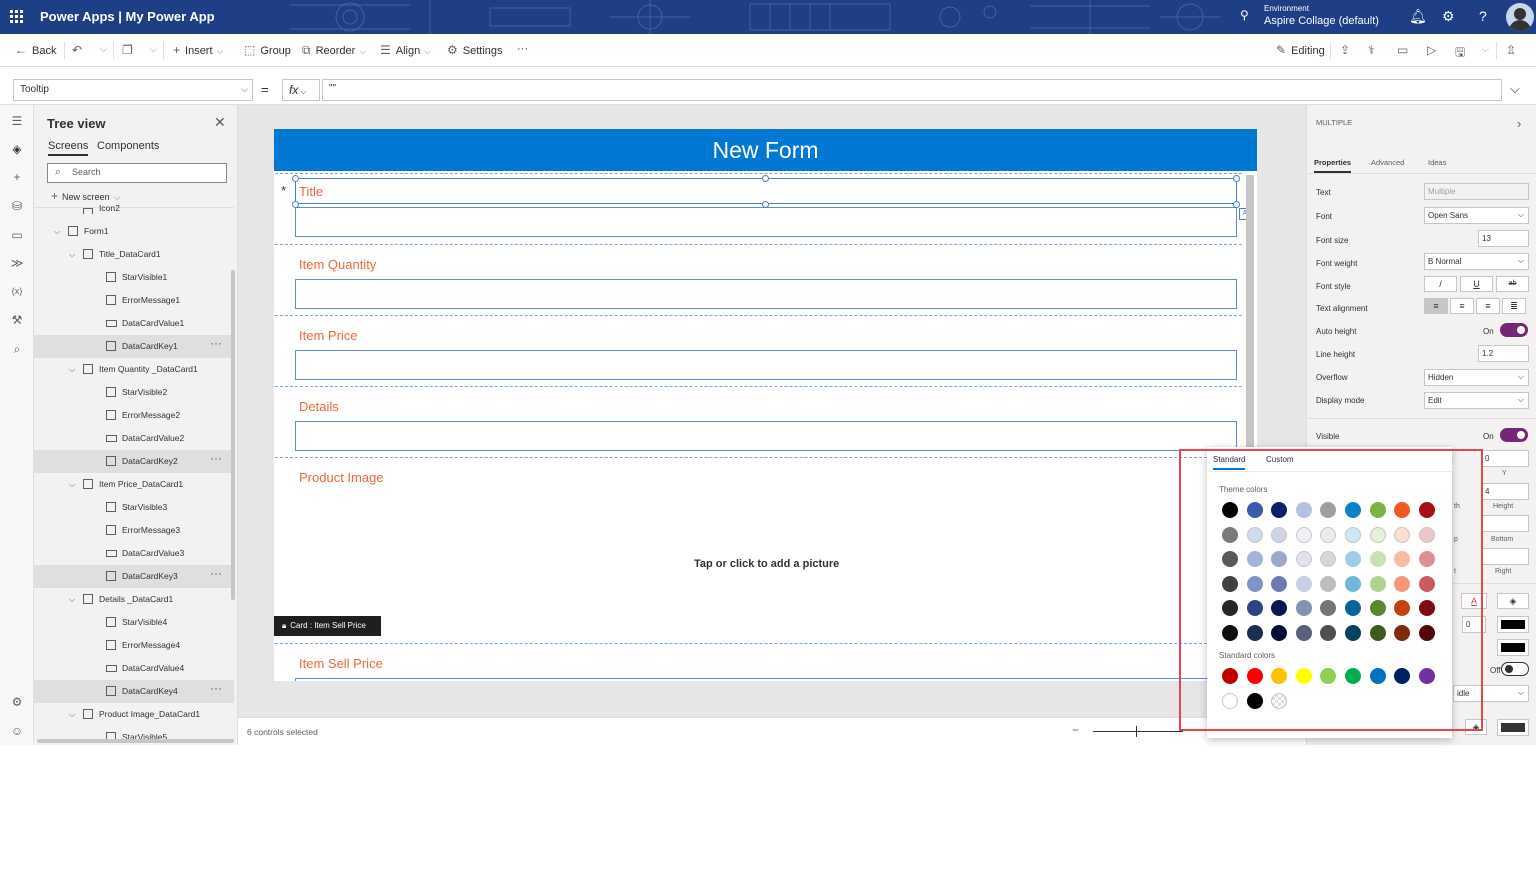 This screenshot has width=1536, height=890. What do you see at coordinates (1503, 353) in the screenshot?
I see `line-height-input: 1.2` at bounding box center [1503, 353].